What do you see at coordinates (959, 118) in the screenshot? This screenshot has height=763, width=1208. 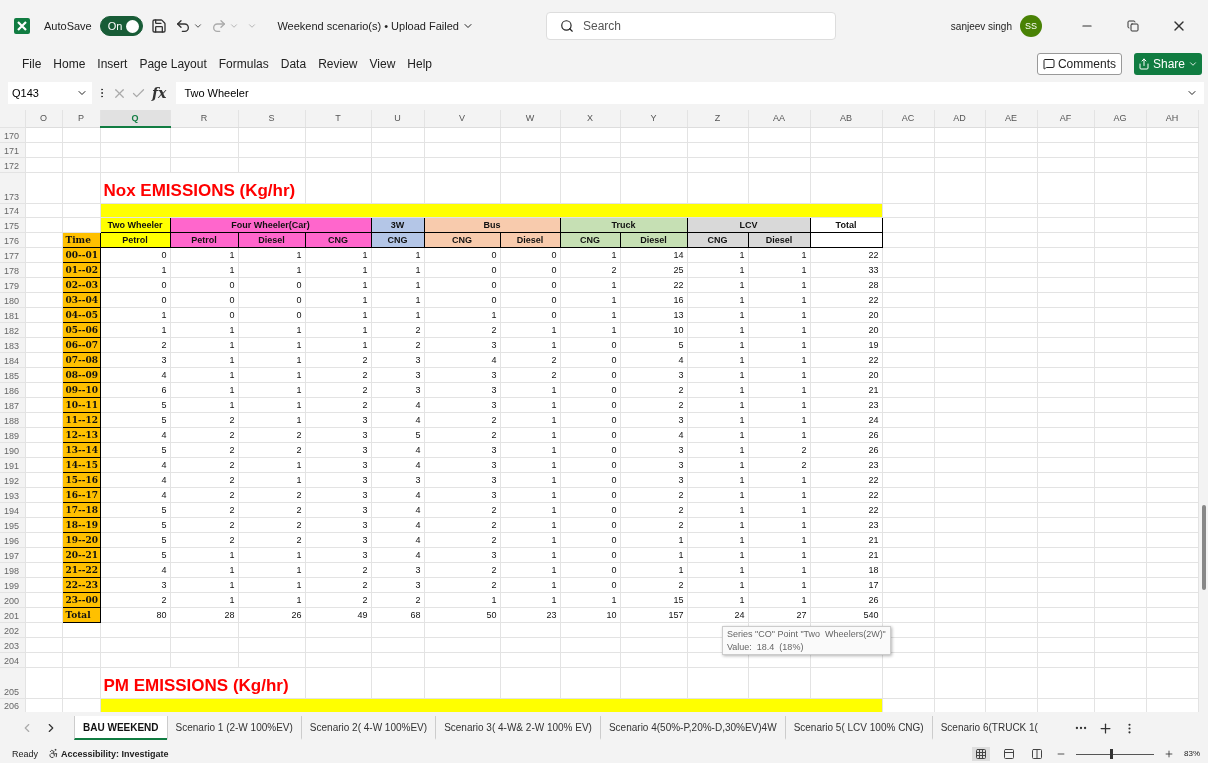 I see `column-header: AD` at bounding box center [959, 118].